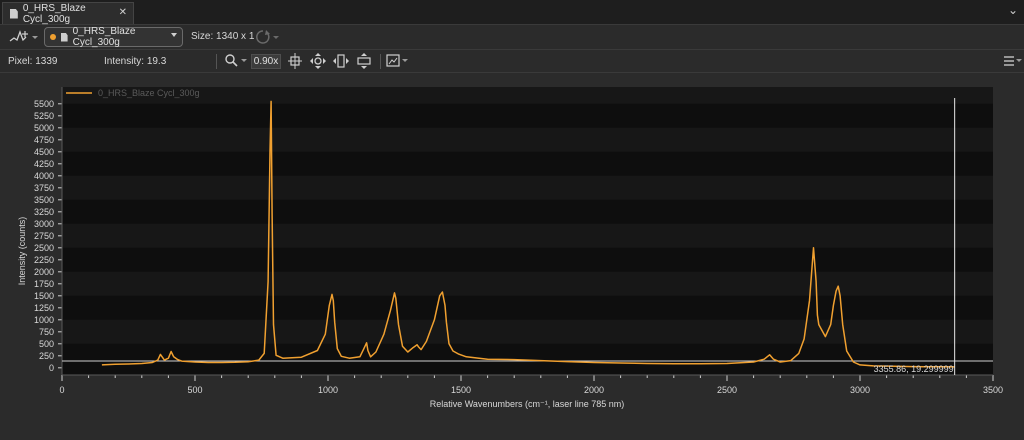 This screenshot has width=1024, height=440. I want to click on x-tick-label: 500, so click(194, 390).